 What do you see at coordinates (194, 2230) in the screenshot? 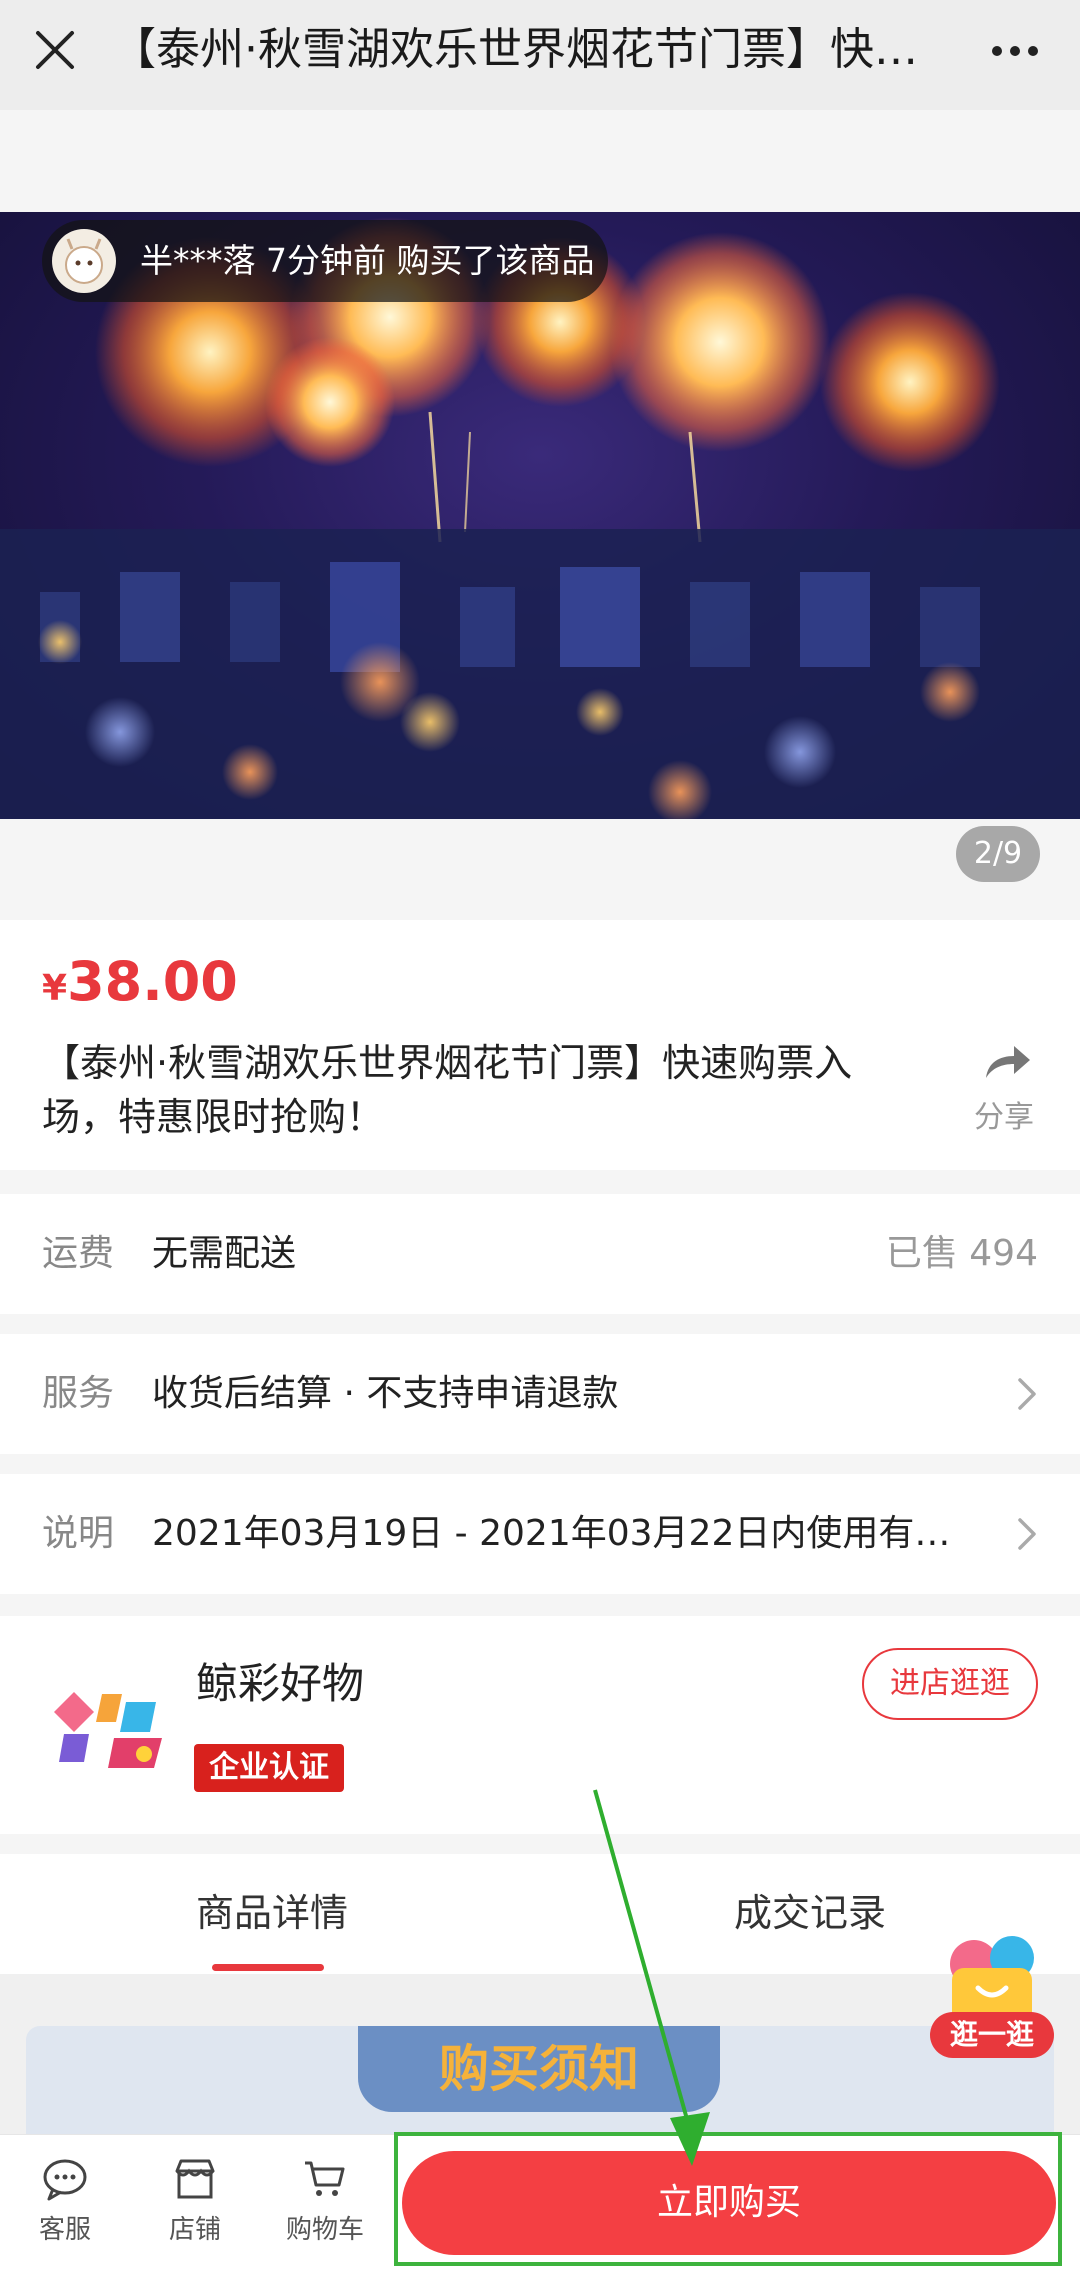
I see `store-label: 店铺` at bounding box center [194, 2230].